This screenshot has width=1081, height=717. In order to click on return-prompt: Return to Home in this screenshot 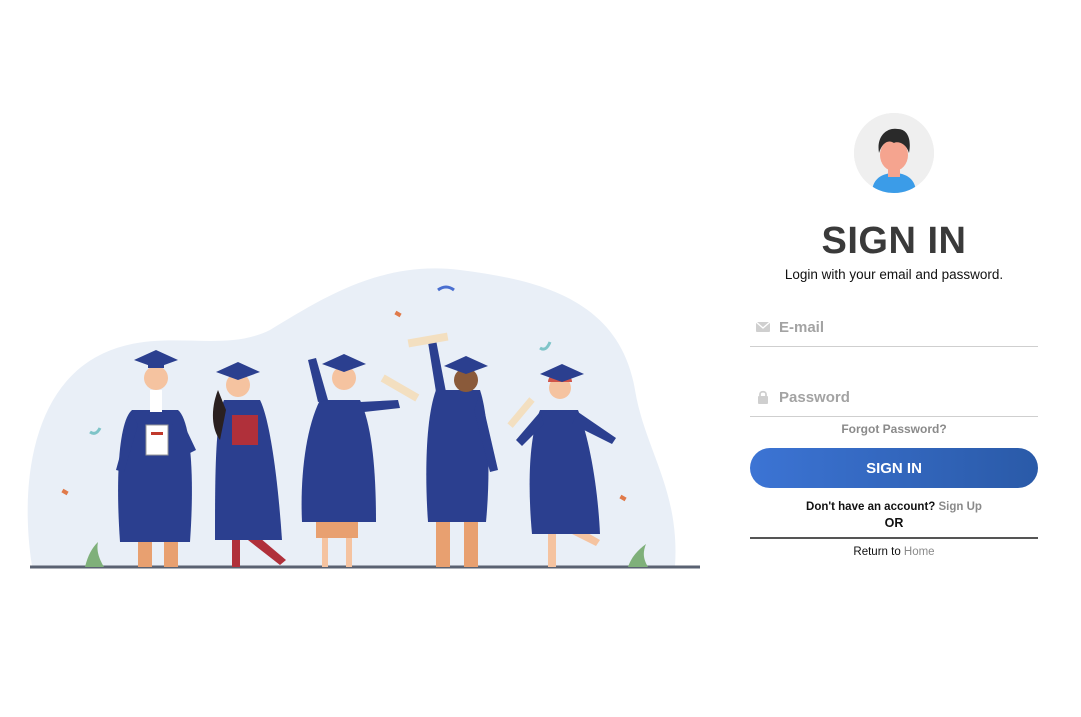, I will do `click(894, 552)`.